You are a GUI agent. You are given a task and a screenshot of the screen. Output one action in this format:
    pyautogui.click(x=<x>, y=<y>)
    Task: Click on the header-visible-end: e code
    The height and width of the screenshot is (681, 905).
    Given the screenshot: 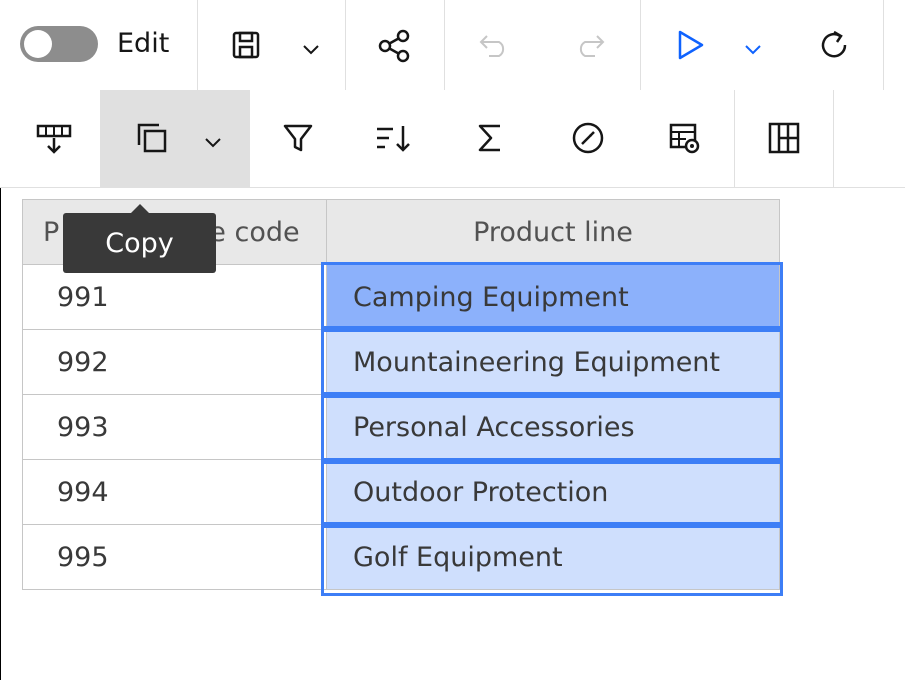 What is the action you would take?
    pyautogui.click(x=254, y=232)
    